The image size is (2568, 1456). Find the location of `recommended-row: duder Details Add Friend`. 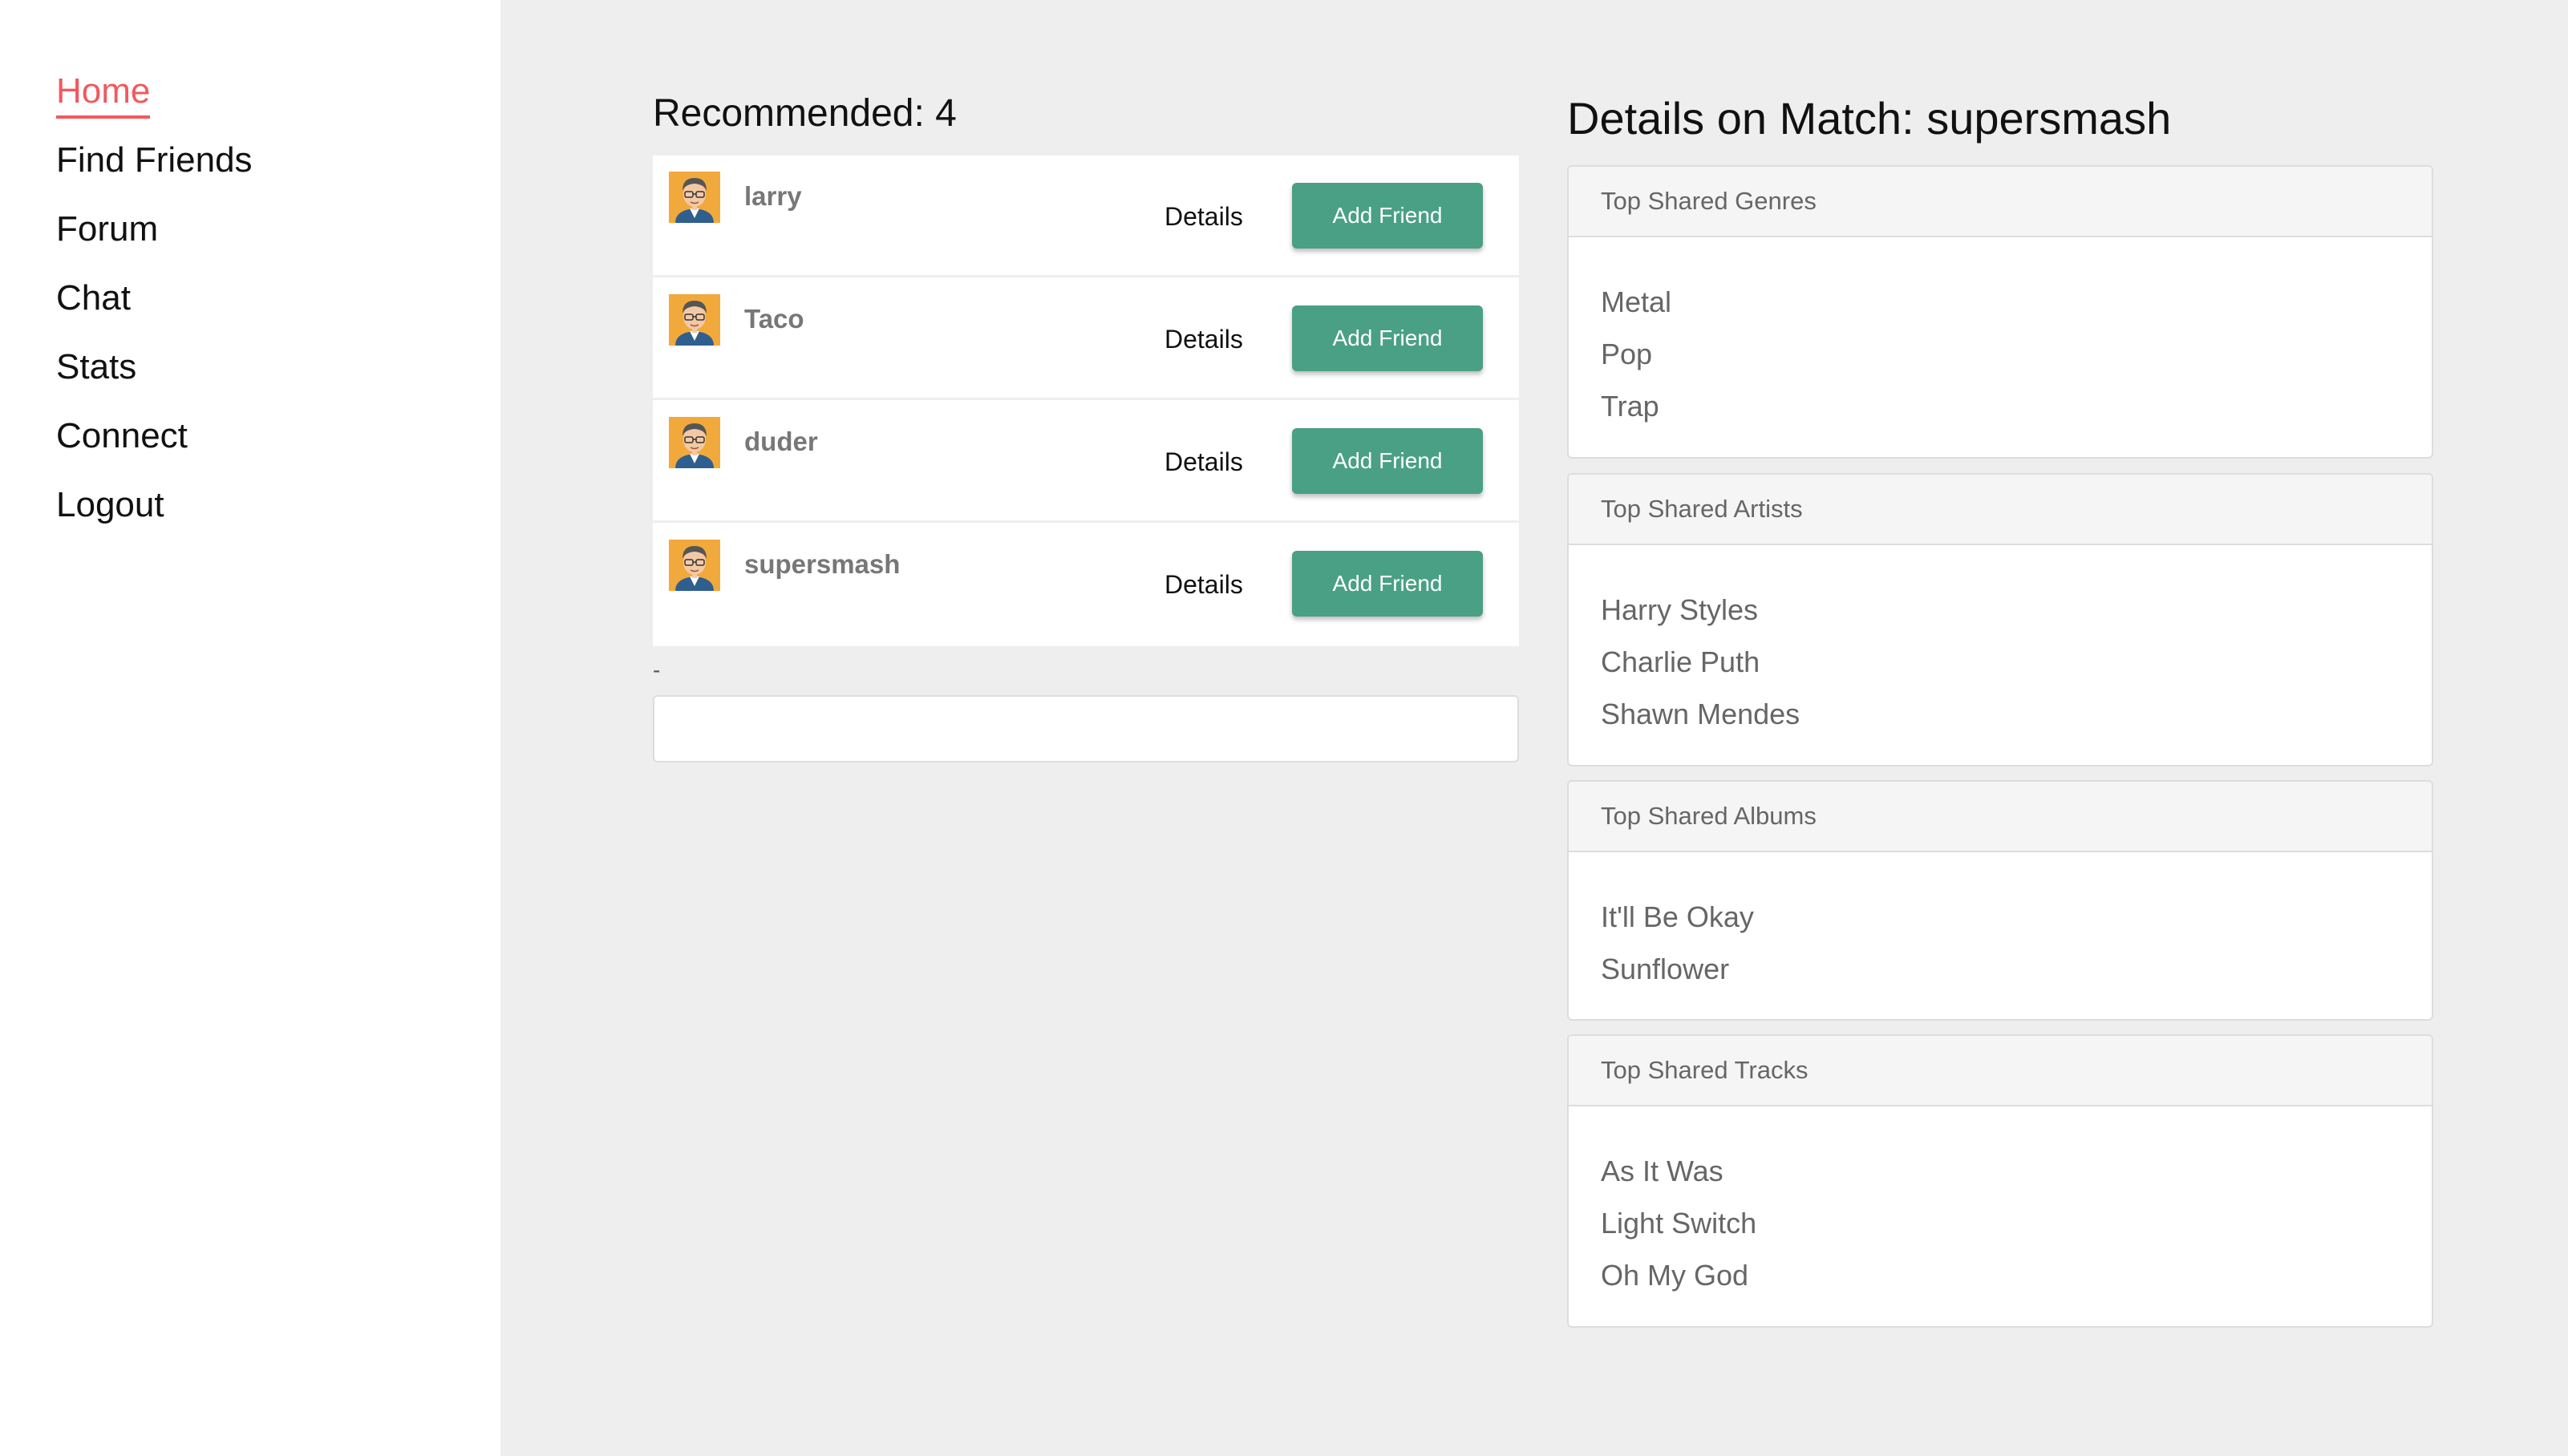

recommended-row: duder Details Add Friend is located at coordinates (1086, 462).